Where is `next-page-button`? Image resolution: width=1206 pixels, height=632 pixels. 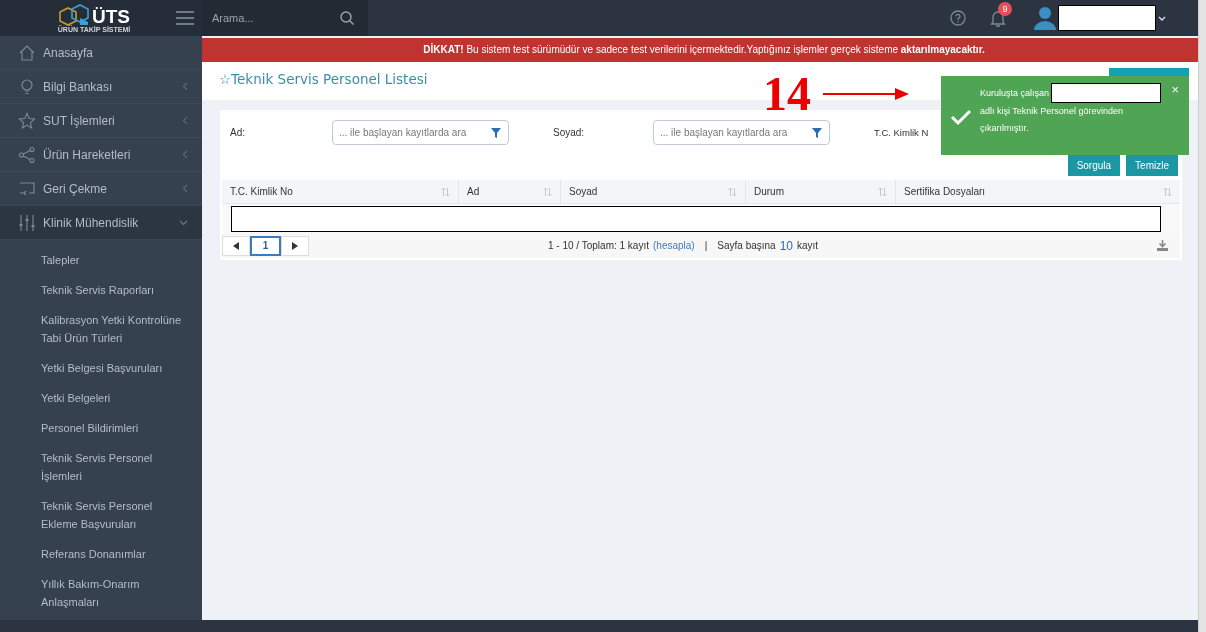
next-page-button is located at coordinates (295, 245).